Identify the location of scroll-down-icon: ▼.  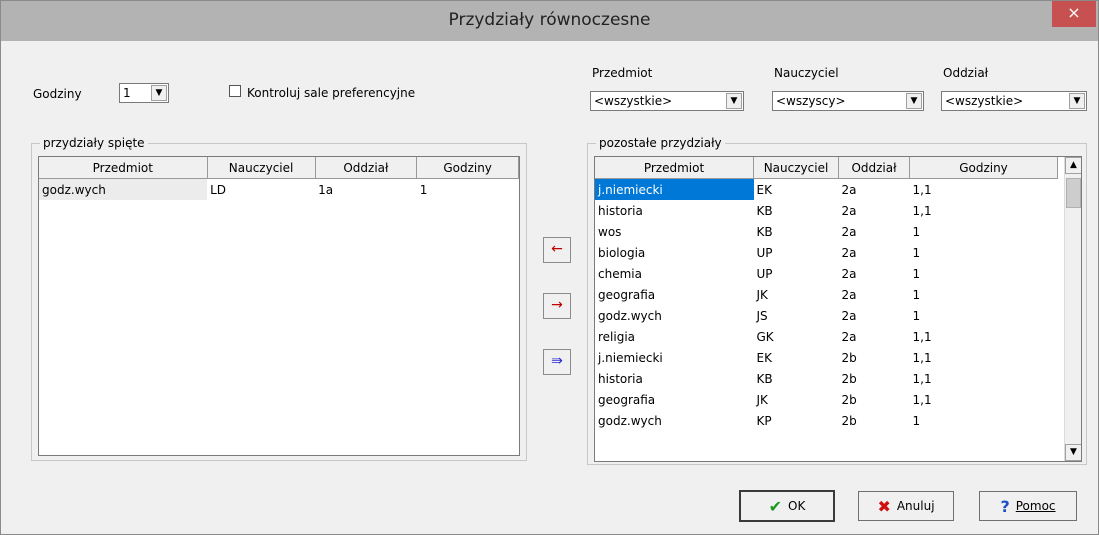
(1073, 452).